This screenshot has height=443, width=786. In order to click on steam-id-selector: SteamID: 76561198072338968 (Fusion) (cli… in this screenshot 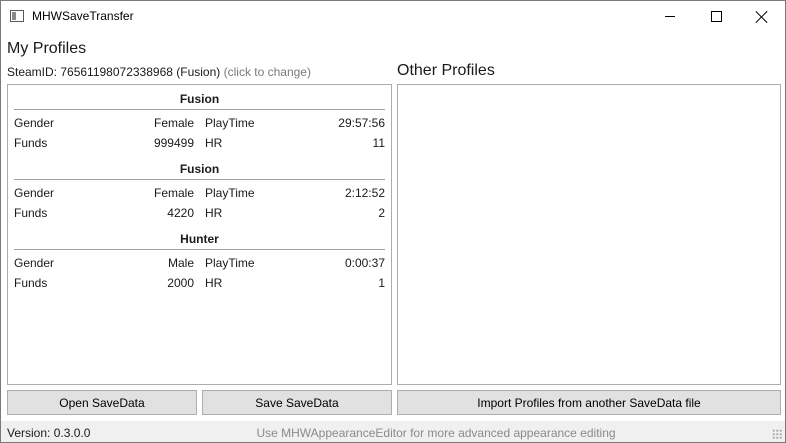, I will do `click(159, 72)`.